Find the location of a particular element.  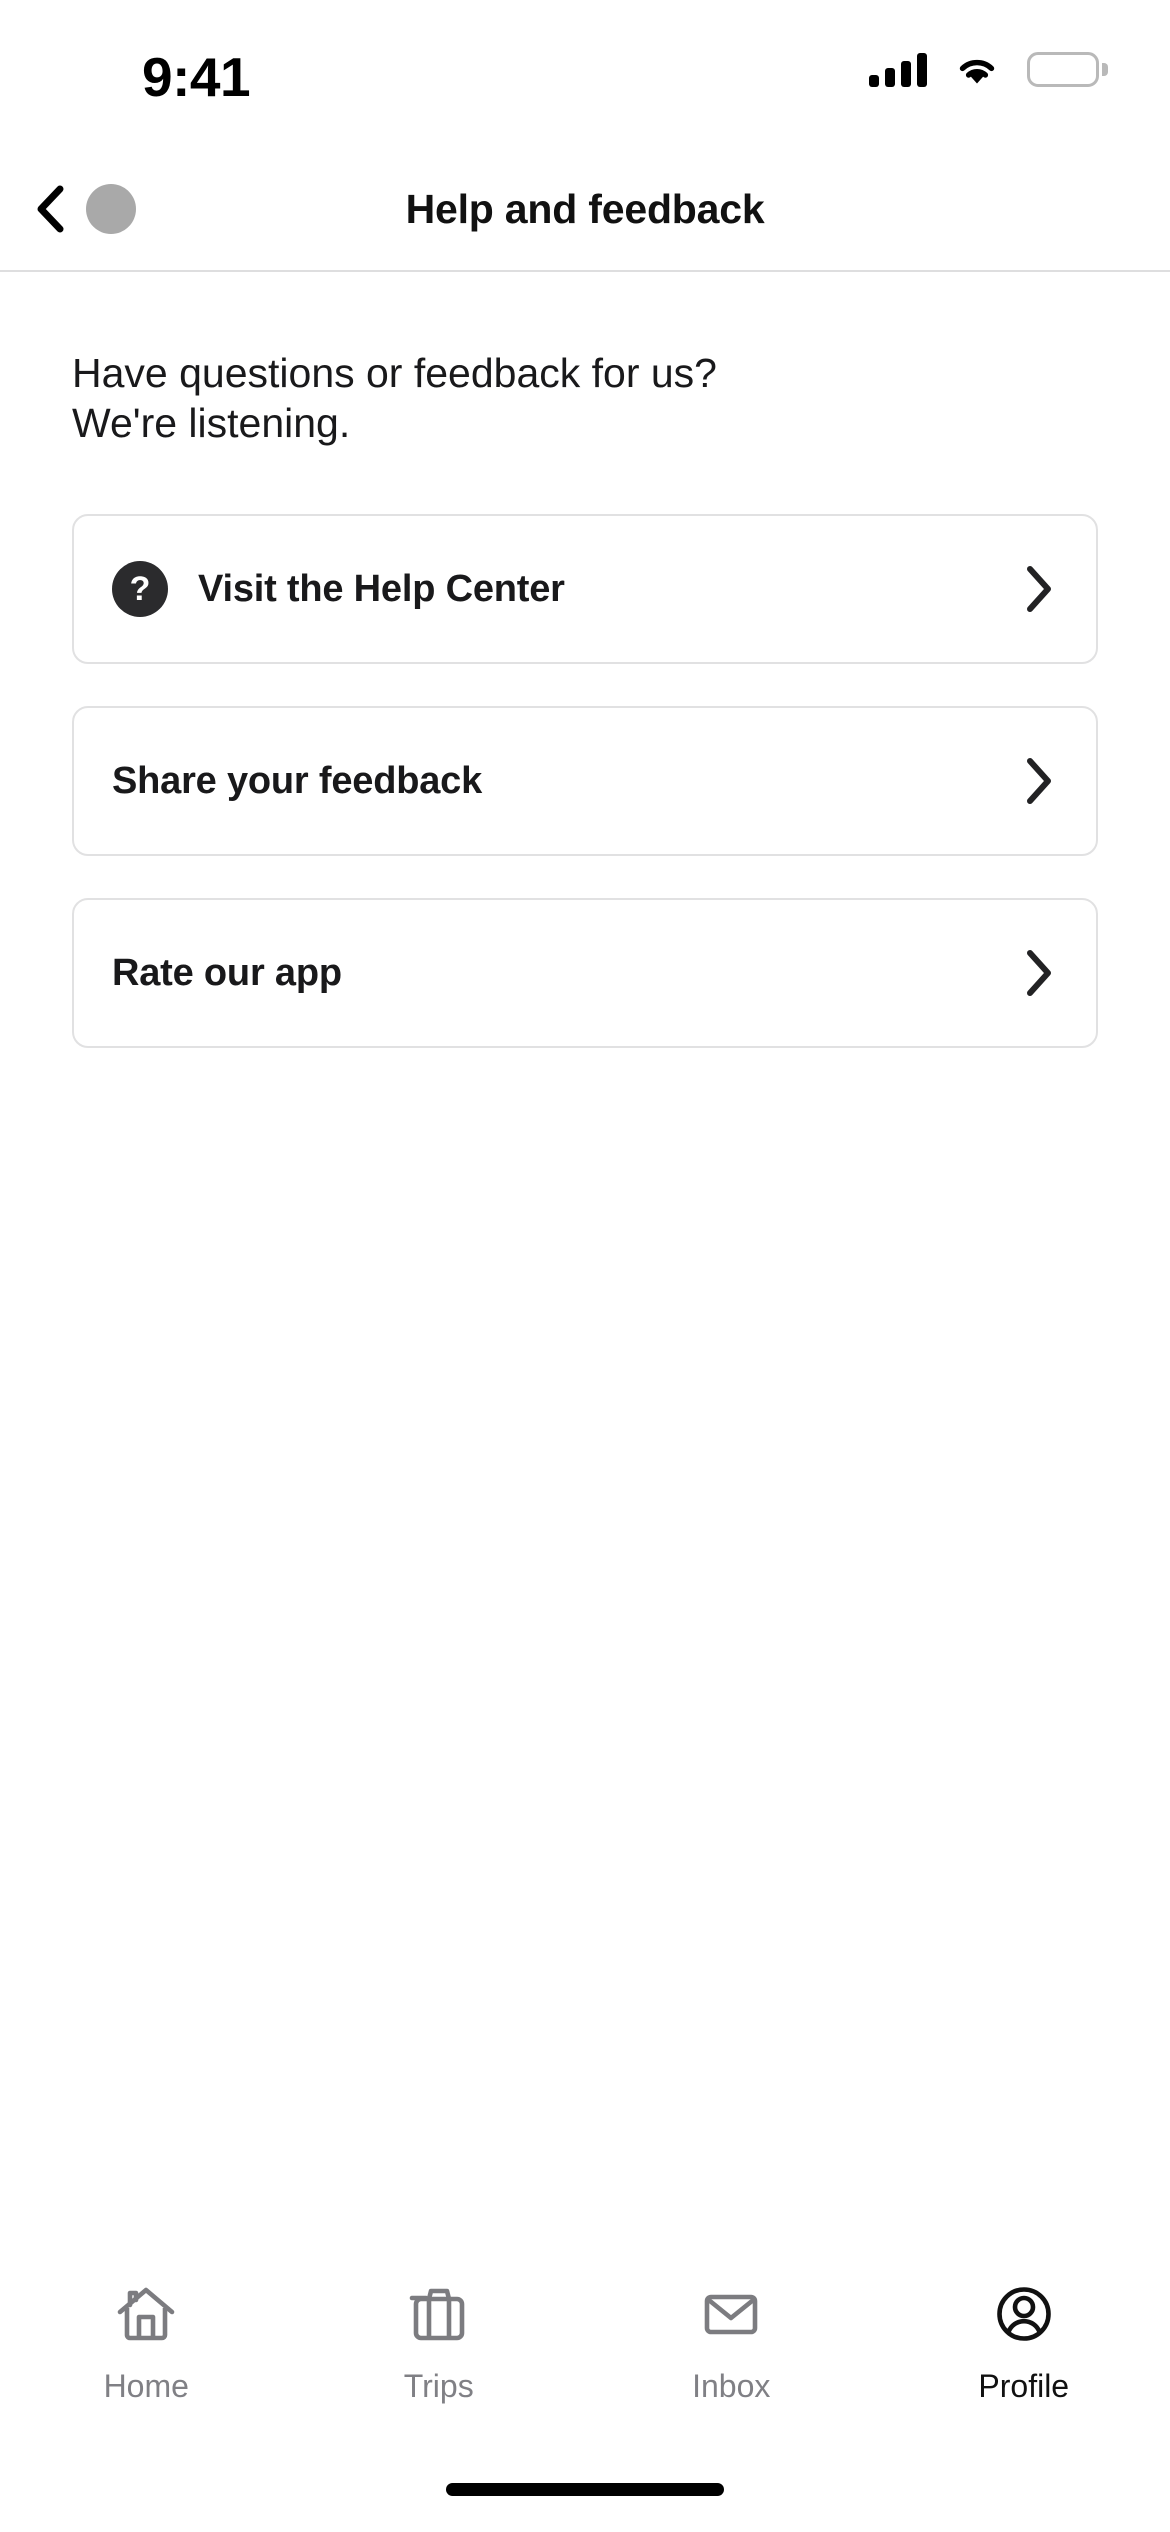

tab-inbox: Inbox is located at coordinates (731, 2340).